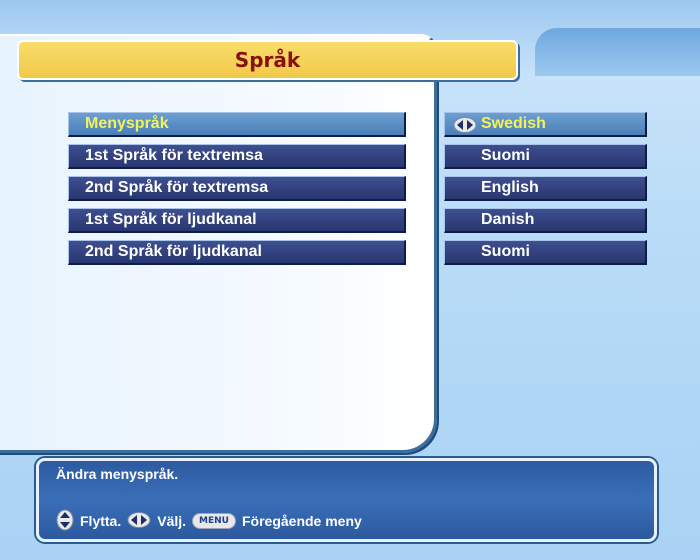 The image size is (700, 560). I want to click on value-text: English, so click(510, 187).